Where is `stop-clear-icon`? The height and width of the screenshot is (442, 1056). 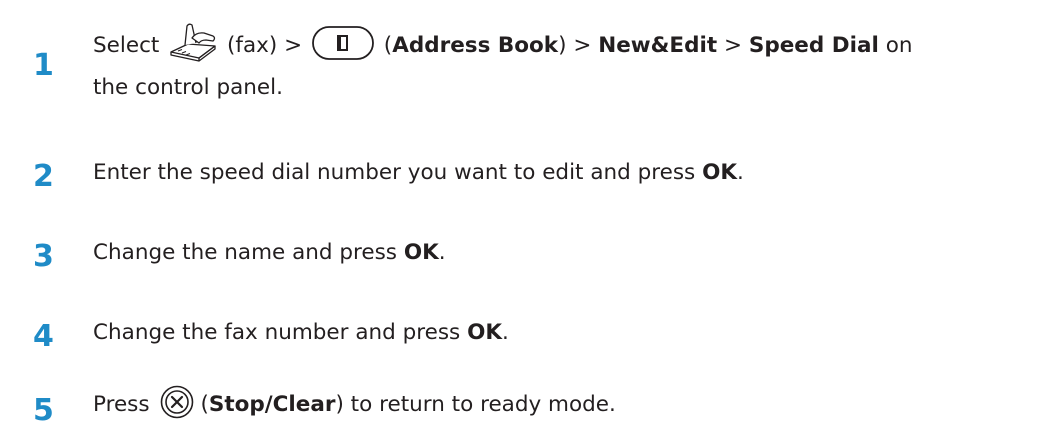
stop-clear-icon is located at coordinates (177, 402).